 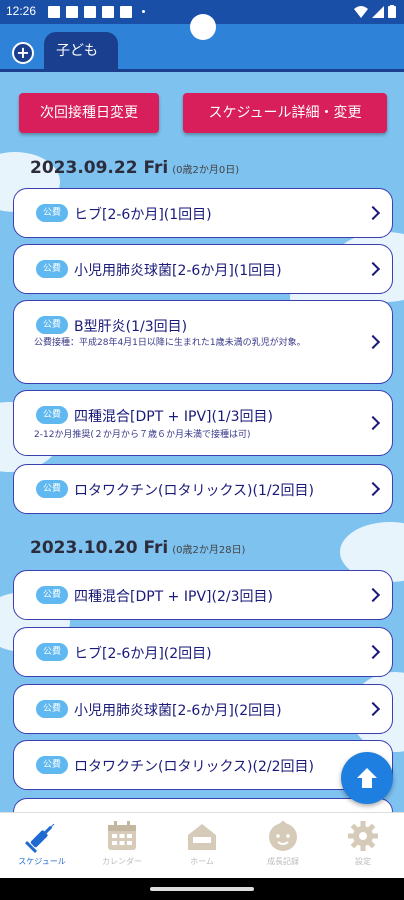 What do you see at coordinates (378, 11) in the screenshot?
I see `signal-icon` at bounding box center [378, 11].